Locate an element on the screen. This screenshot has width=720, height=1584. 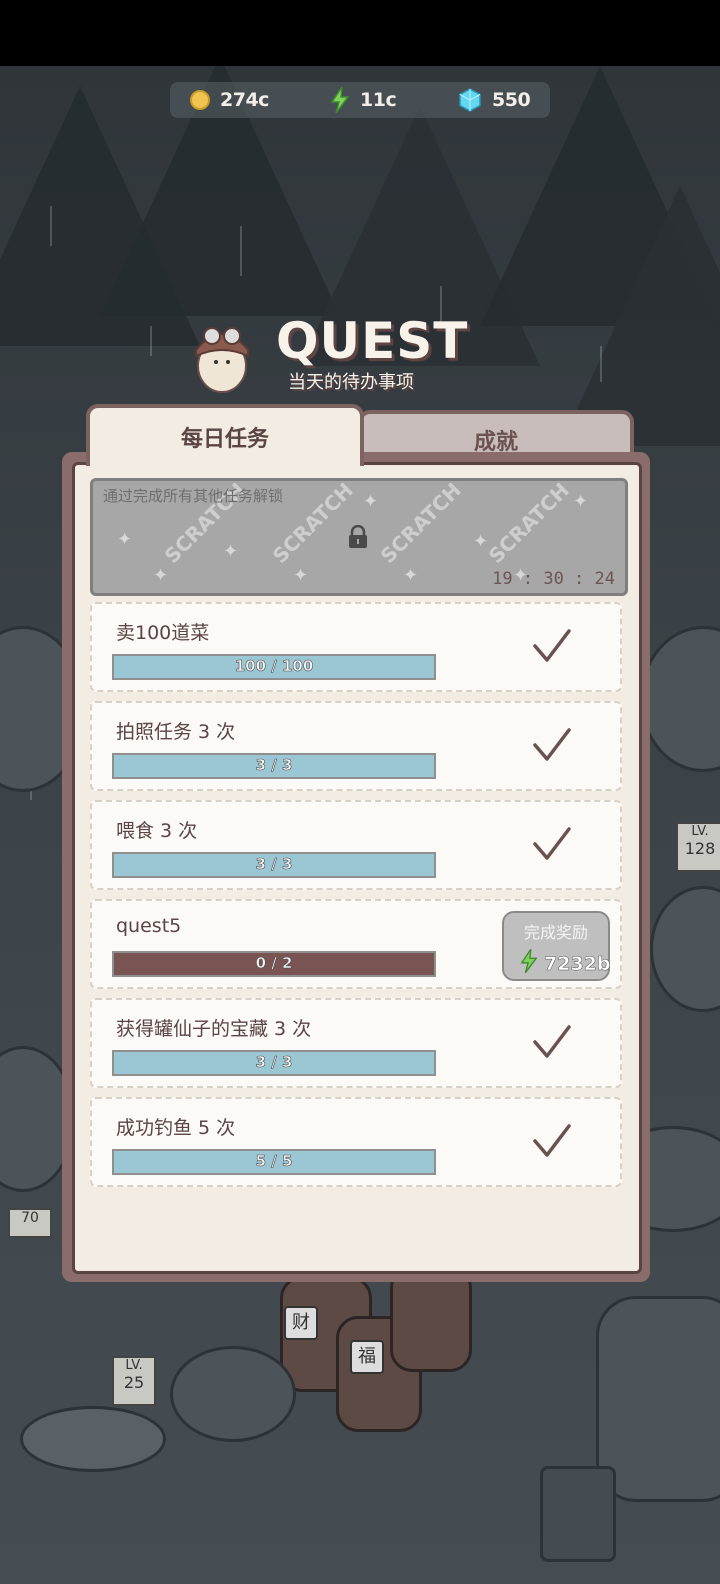
coin-value: 274c is located at coordinates (244, 100).